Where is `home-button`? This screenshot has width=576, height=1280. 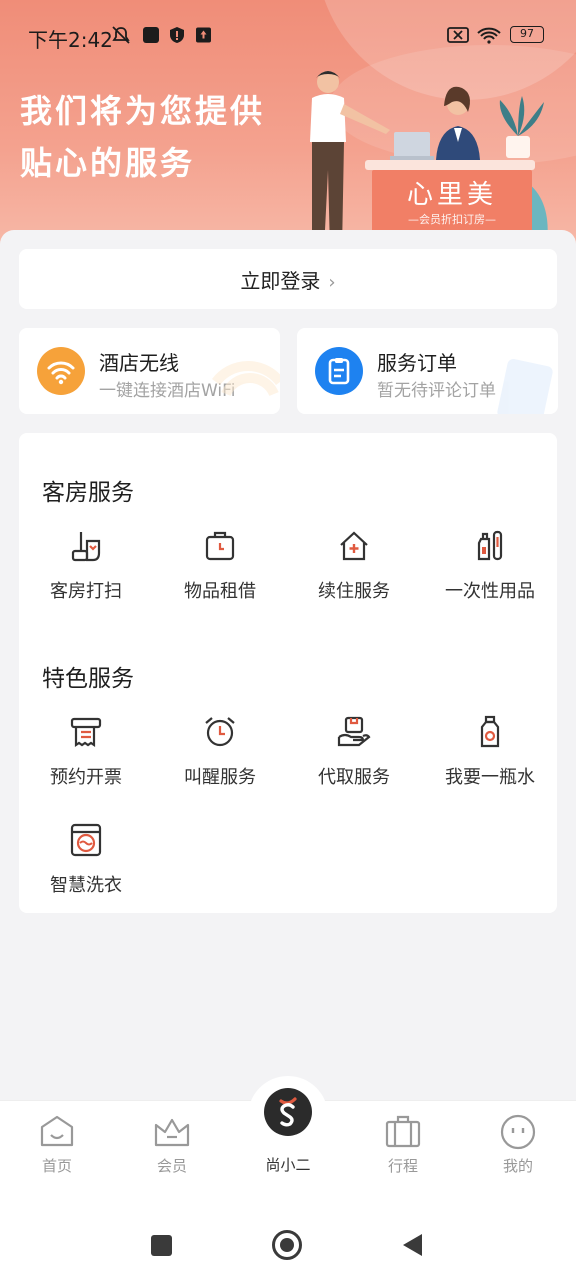
home-button is located at coordinates (287, 1245).